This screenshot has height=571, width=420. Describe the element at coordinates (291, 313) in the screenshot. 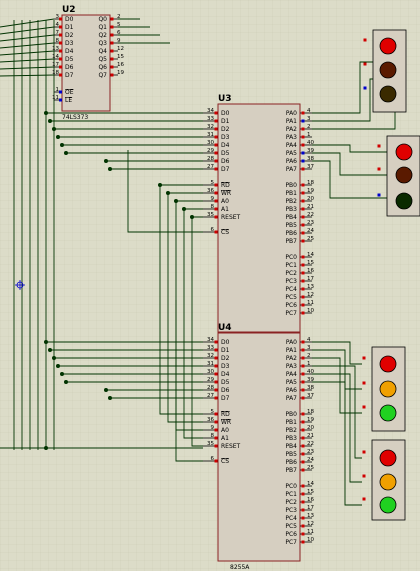

I see `u3-pin-name: PC7` at that location.